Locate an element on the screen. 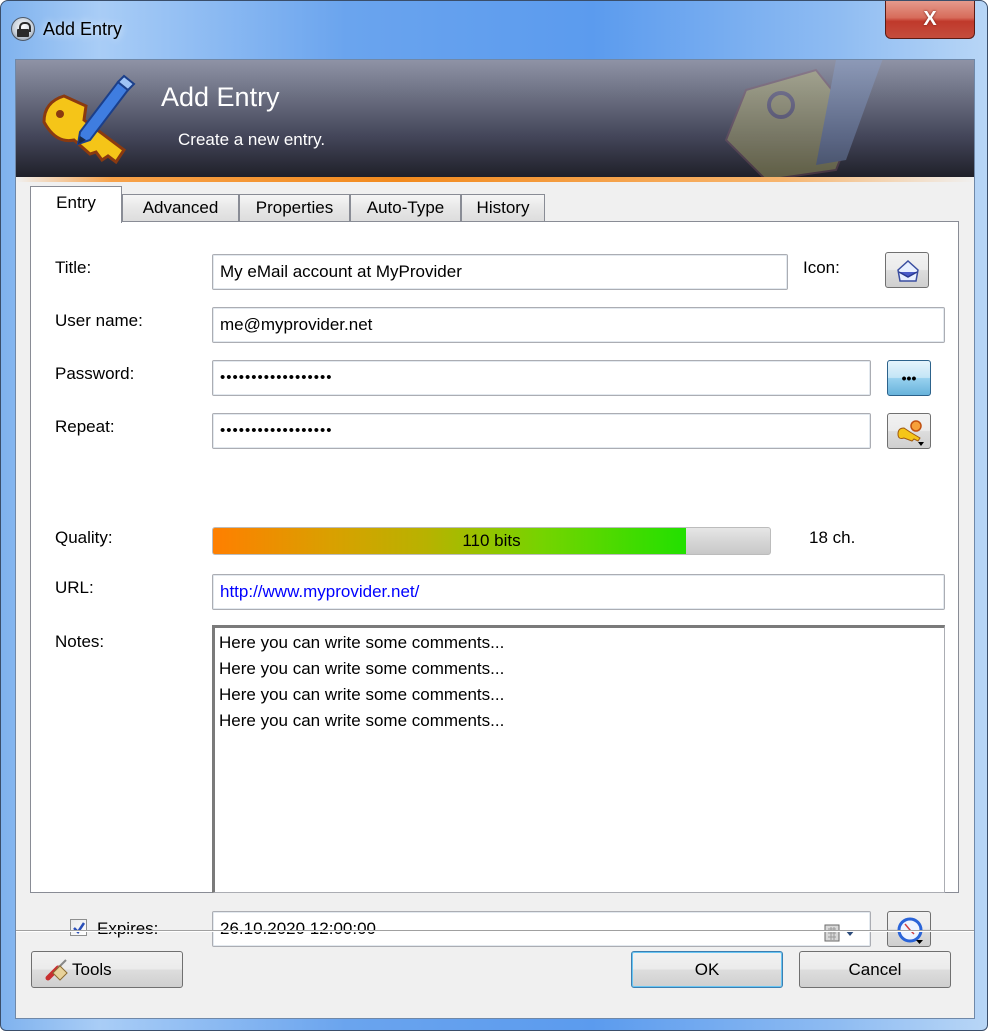  banner: Add Entry Create a new entry. is located at coordinates (495, 118).